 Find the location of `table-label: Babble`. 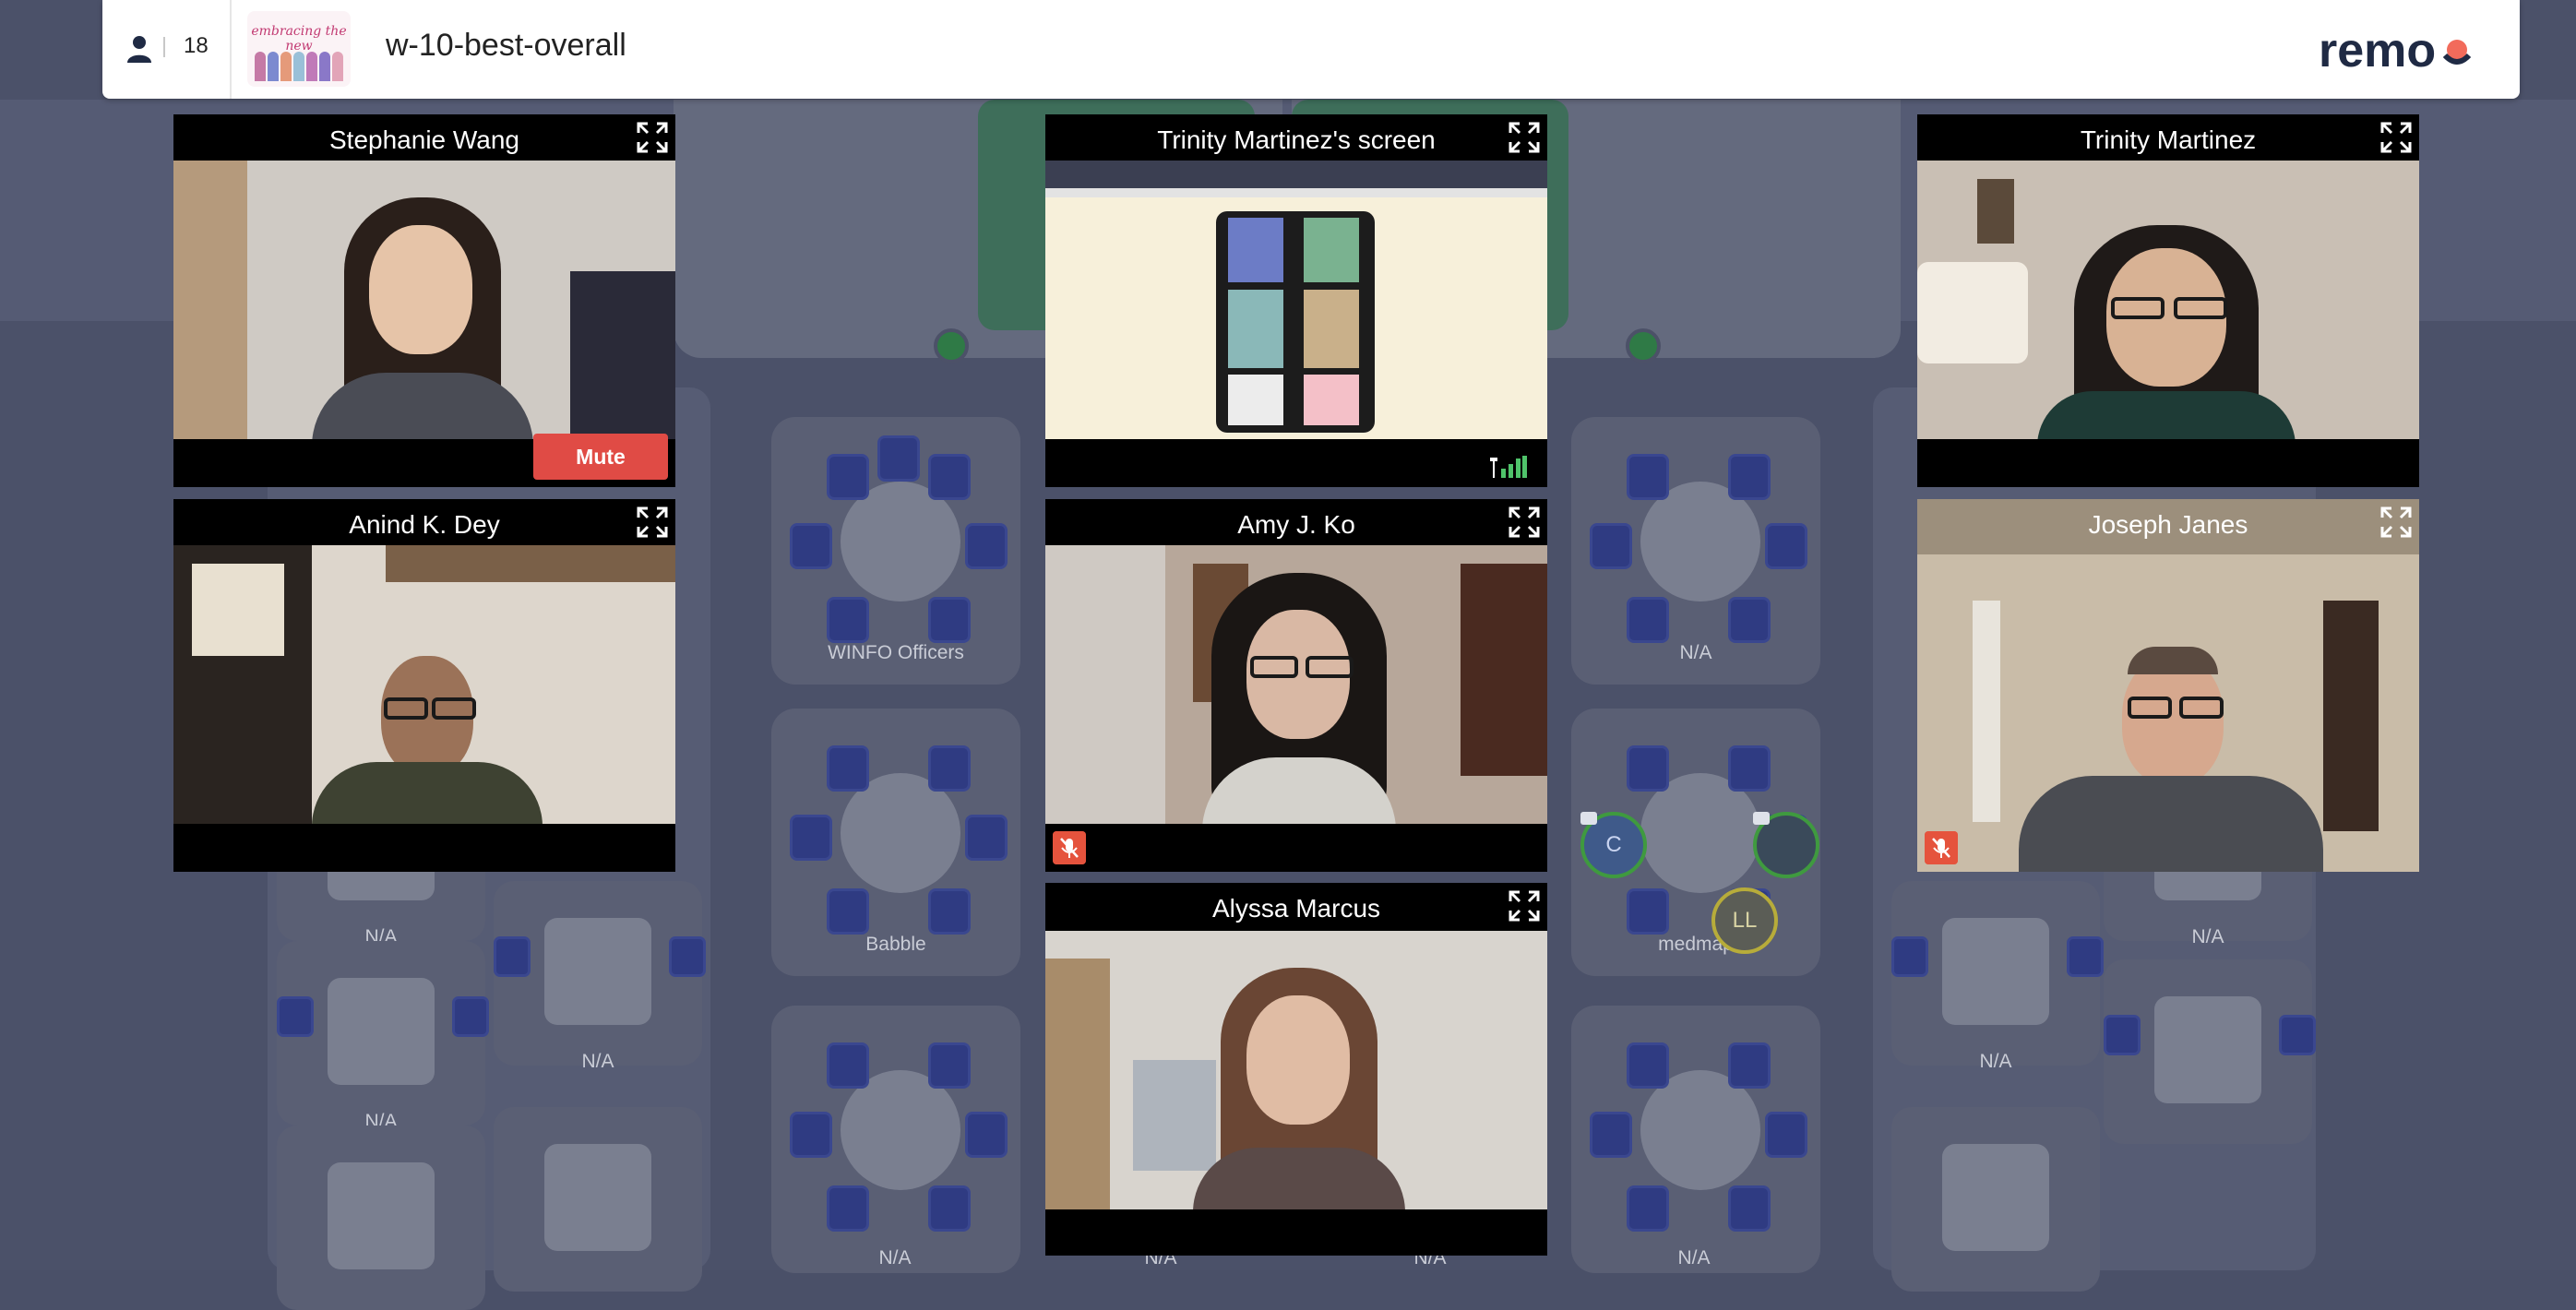

table-label: Babble is located at coordinates (896, 944).